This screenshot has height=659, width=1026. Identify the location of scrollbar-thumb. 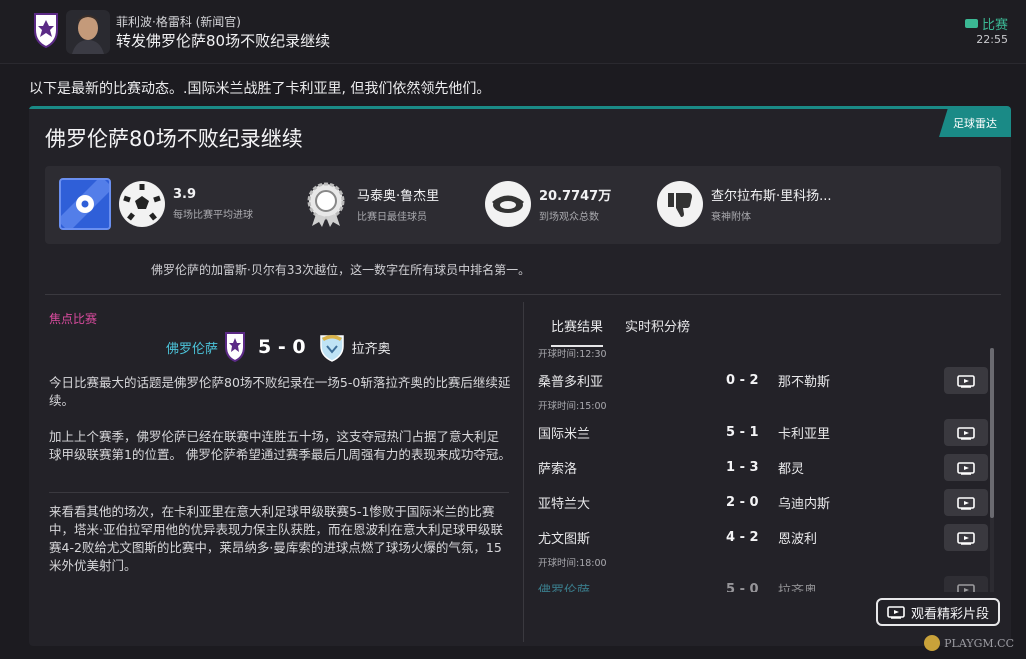
(992, 433).